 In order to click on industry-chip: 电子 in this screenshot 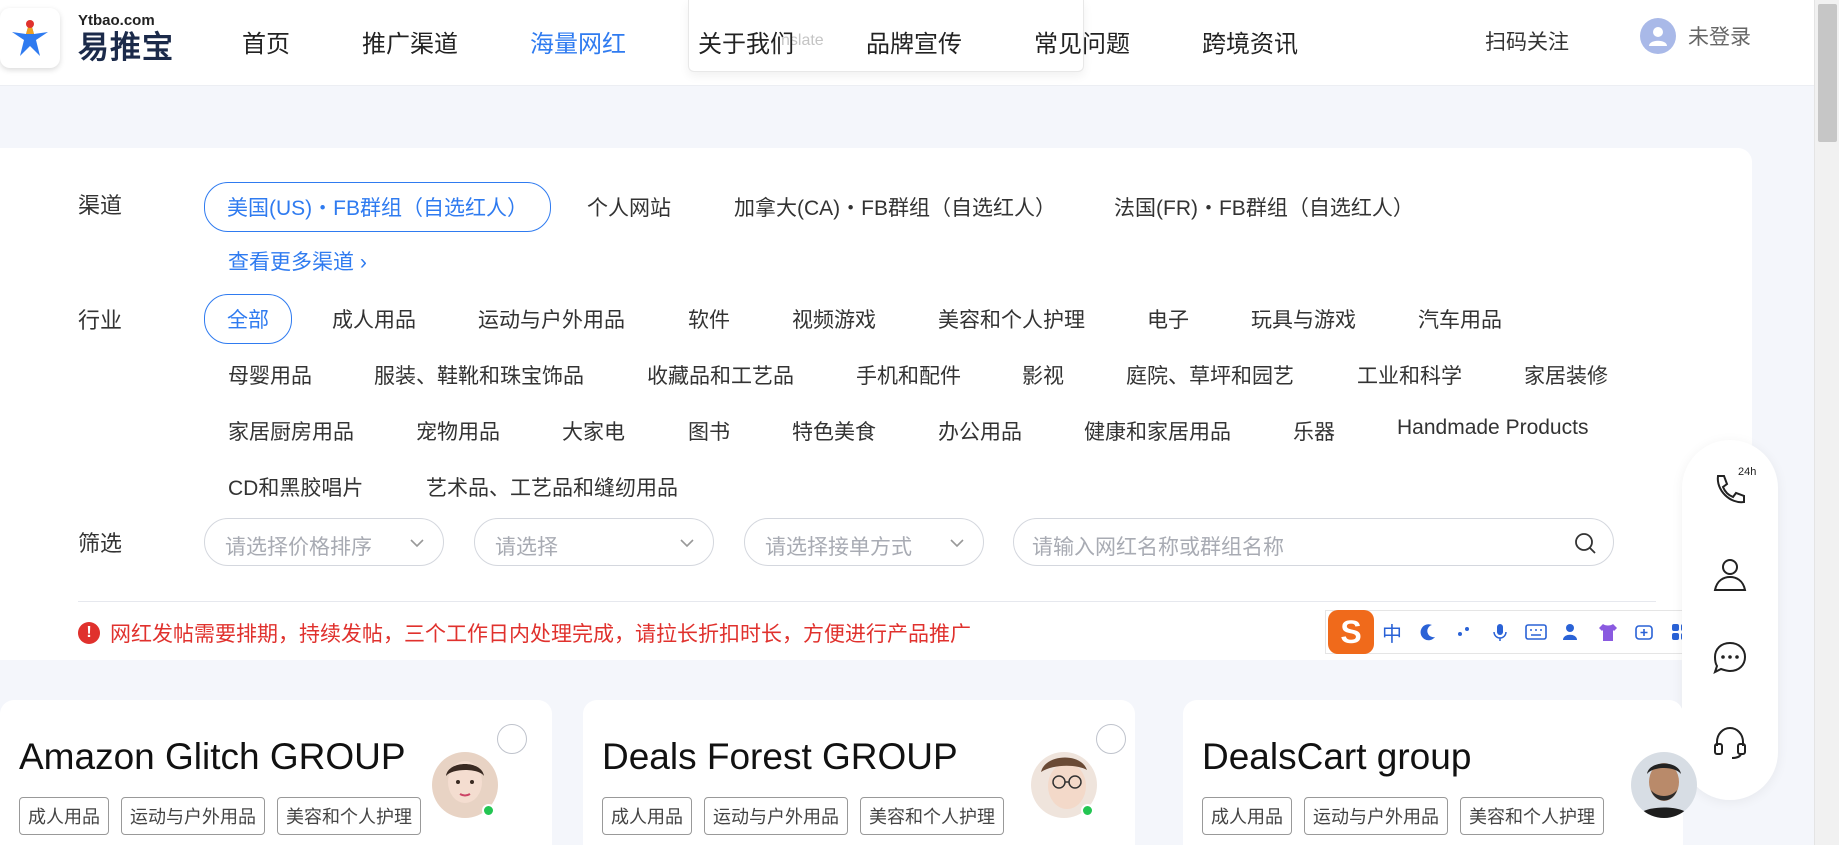, I will do `click(1168, 319)`.